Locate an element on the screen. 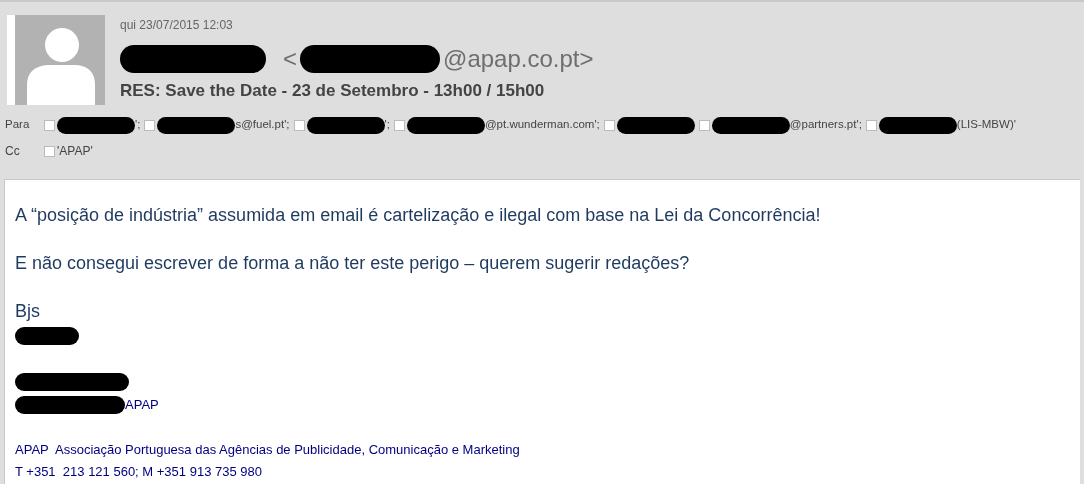  avatar-icon is located at coordinates (56, 60).